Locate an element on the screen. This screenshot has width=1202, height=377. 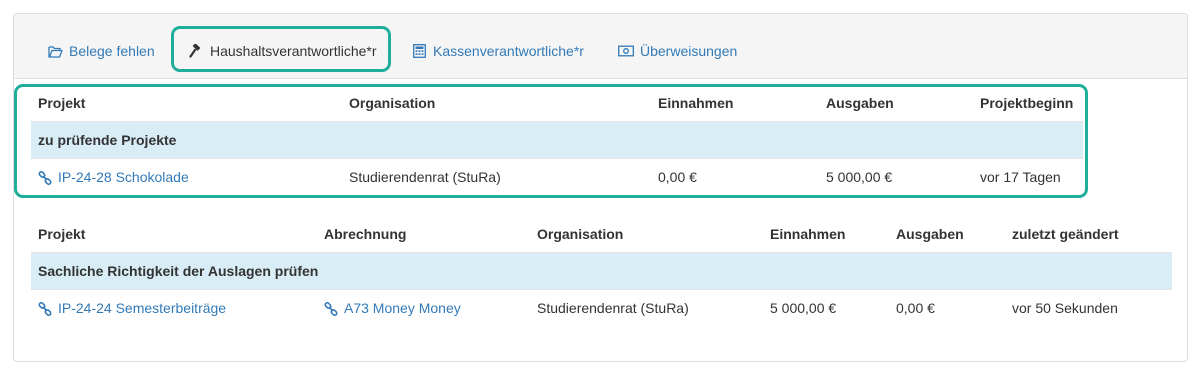
tab-kassenverantwortliche: Kassenverantwortliche*r is located at coordinates (497, 51).